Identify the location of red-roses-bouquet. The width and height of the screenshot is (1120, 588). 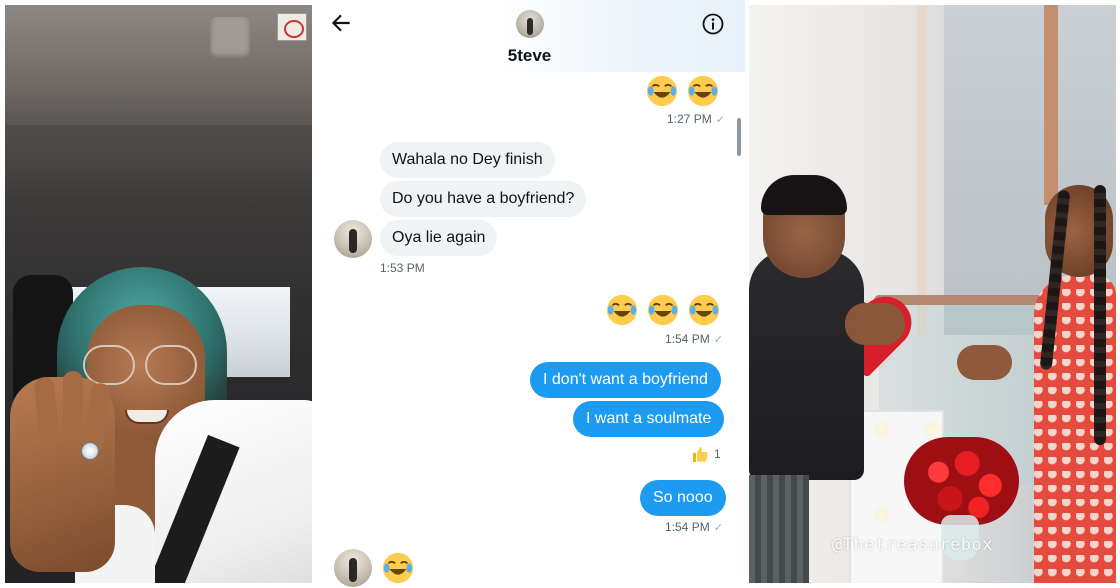
(961, 481).